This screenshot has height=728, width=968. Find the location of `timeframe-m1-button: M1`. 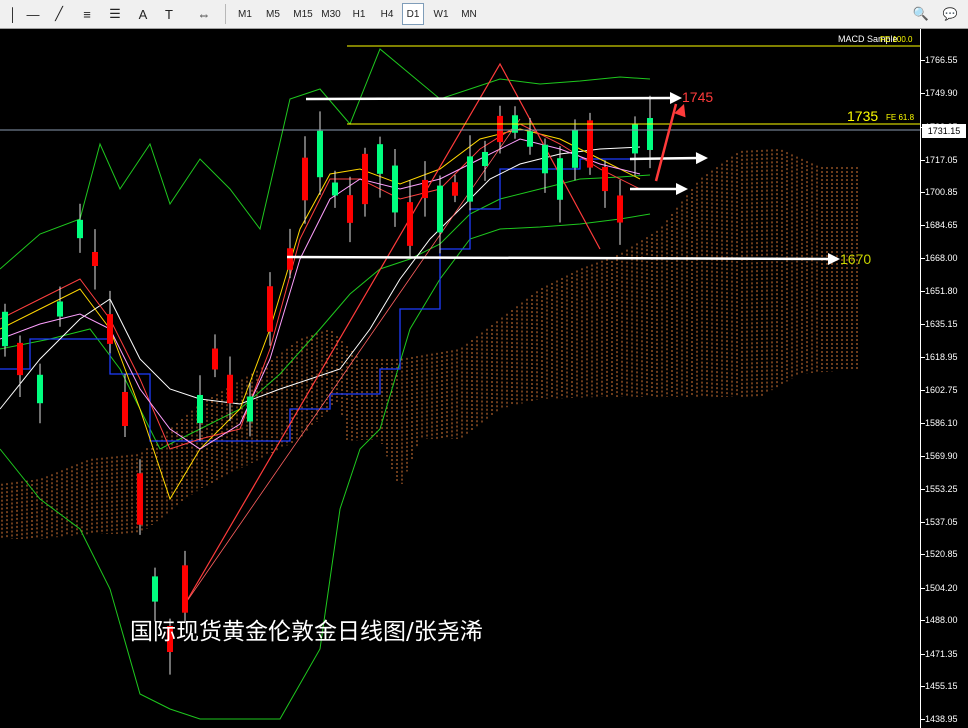

timeframe-m1-button: M1 is located at coordinates (245, 14).